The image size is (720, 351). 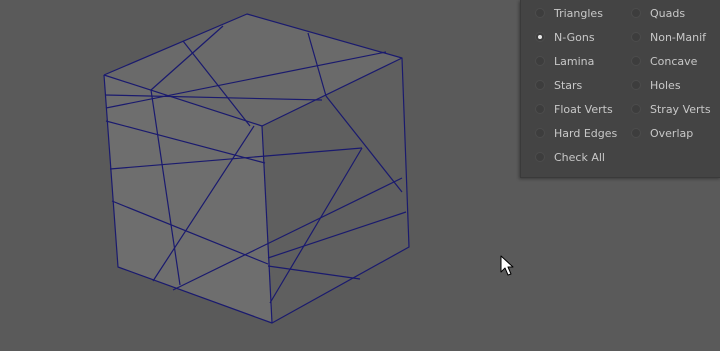 What do you see at coordinates (540, 37) in the screenshot?
I see `radio-n-gons` at bounding box center [540, 37].